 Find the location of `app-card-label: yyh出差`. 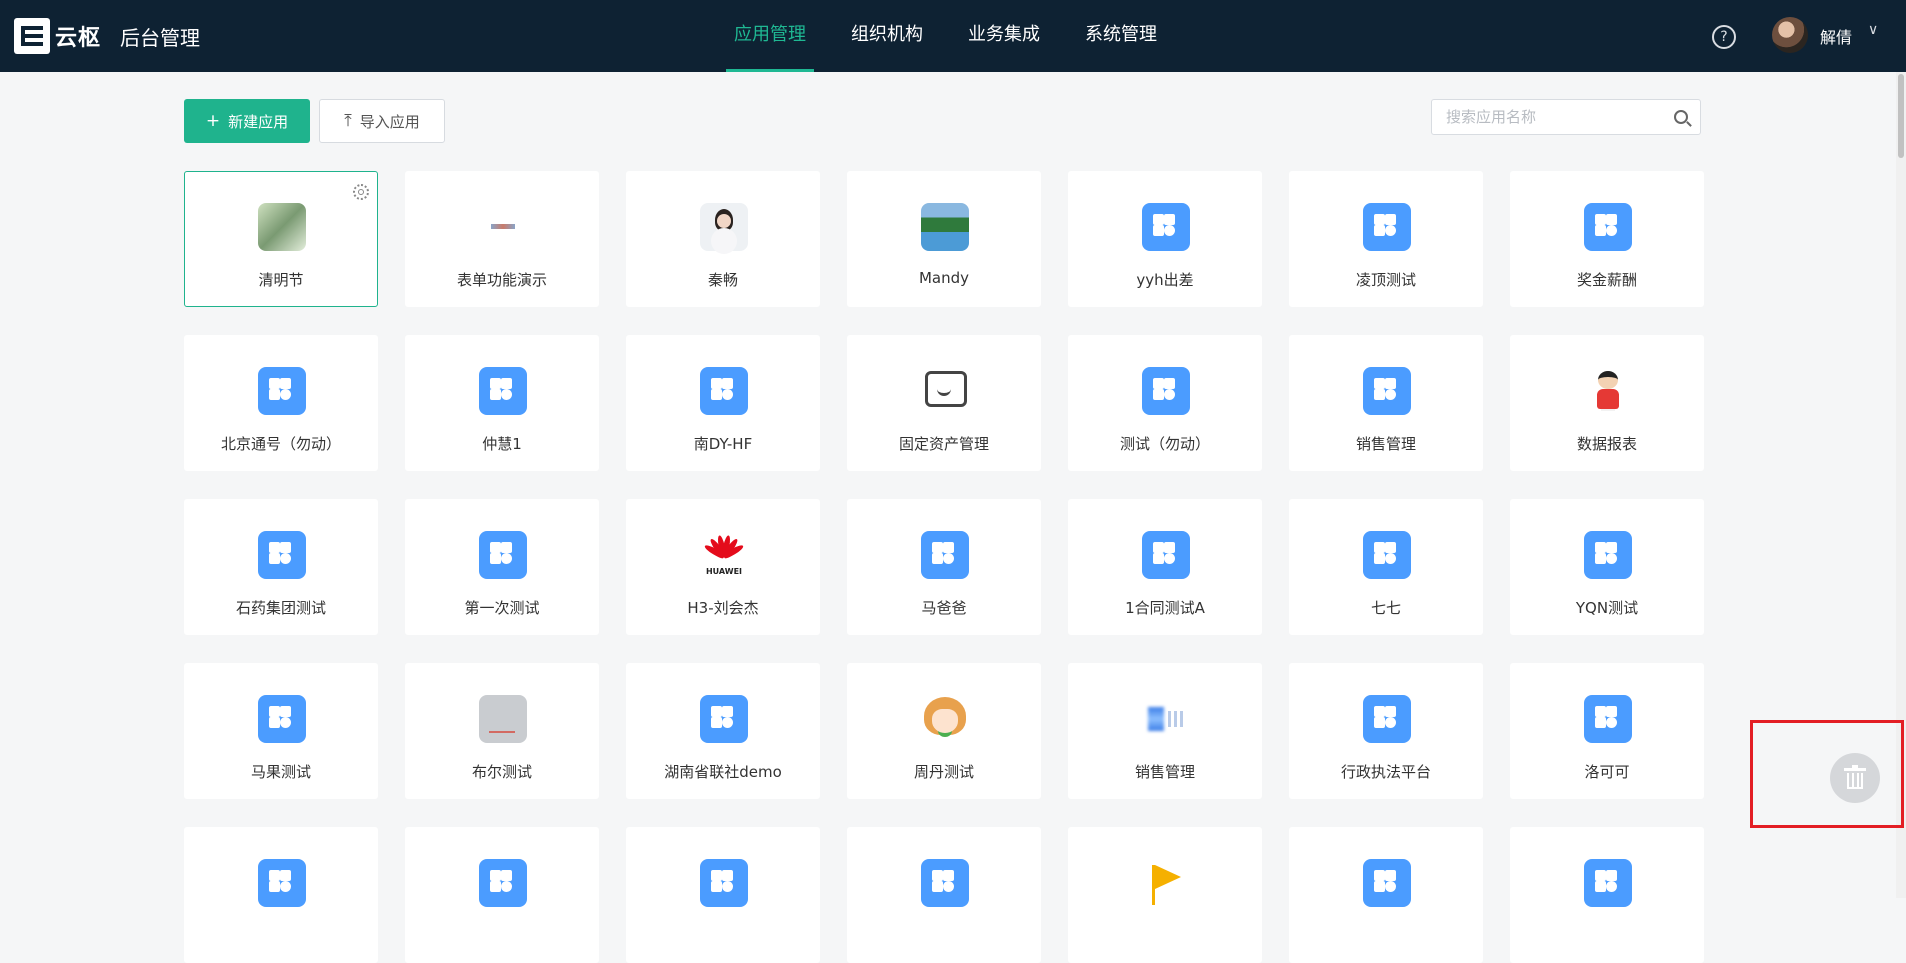

app-card-label: yyh出差 is located at coordinates (1165, 280).